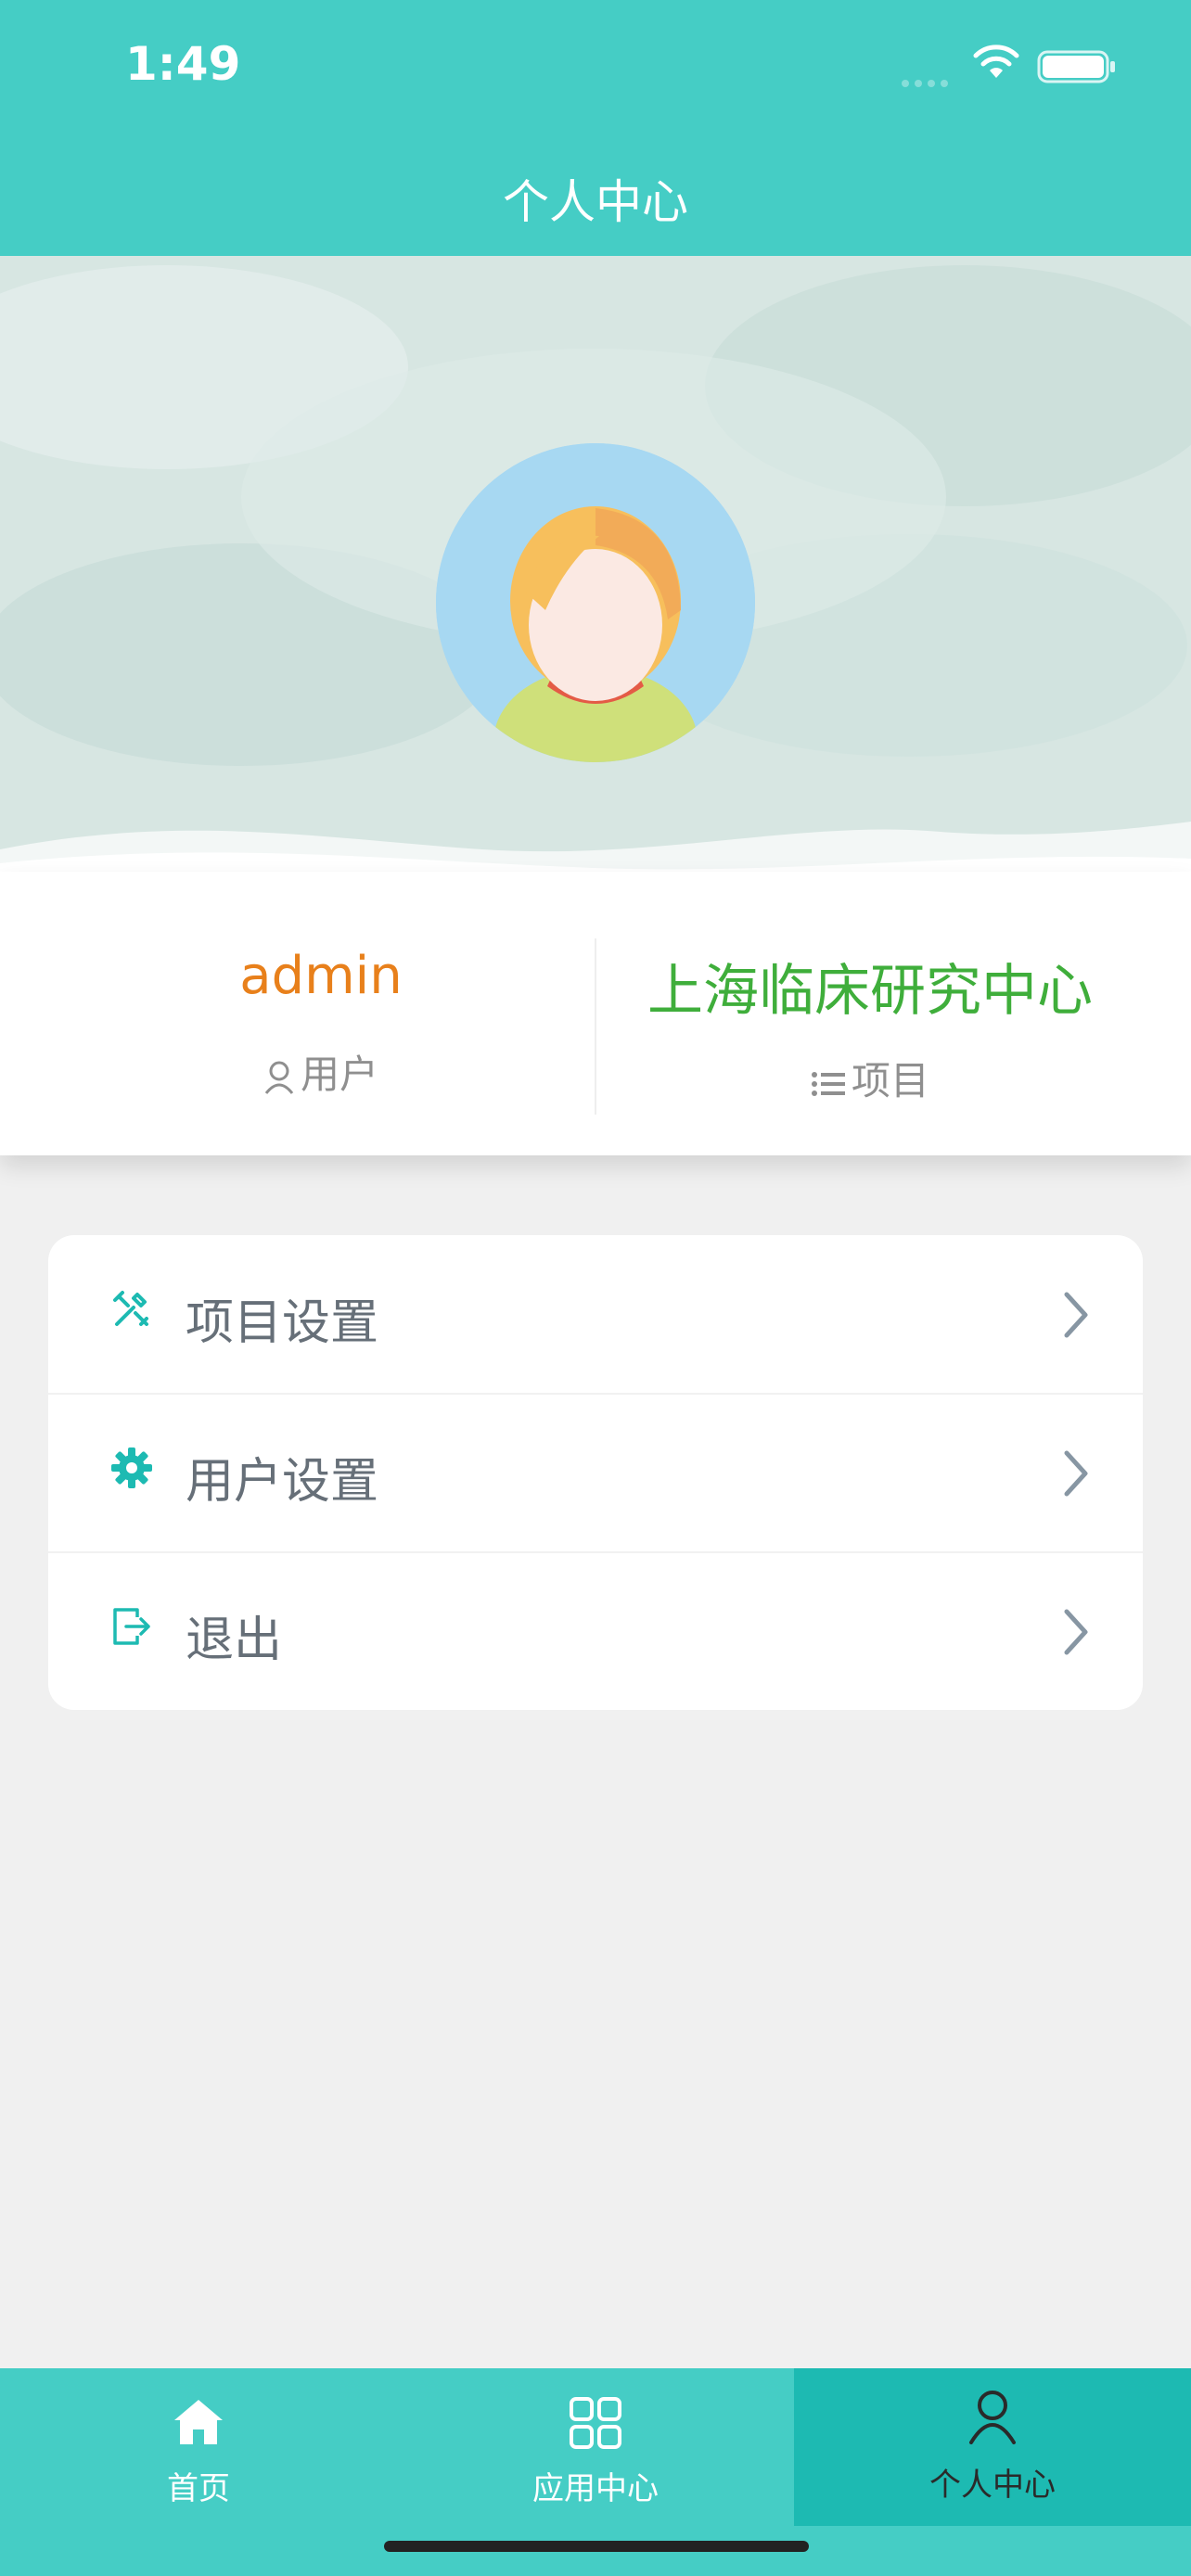 The width and height of the screenshot is (1191, 2576). What do you see at coordinates (992, 2486) in the screenshot?
I see `tab-label: 个人中心` at bounding box center [992, 2486].